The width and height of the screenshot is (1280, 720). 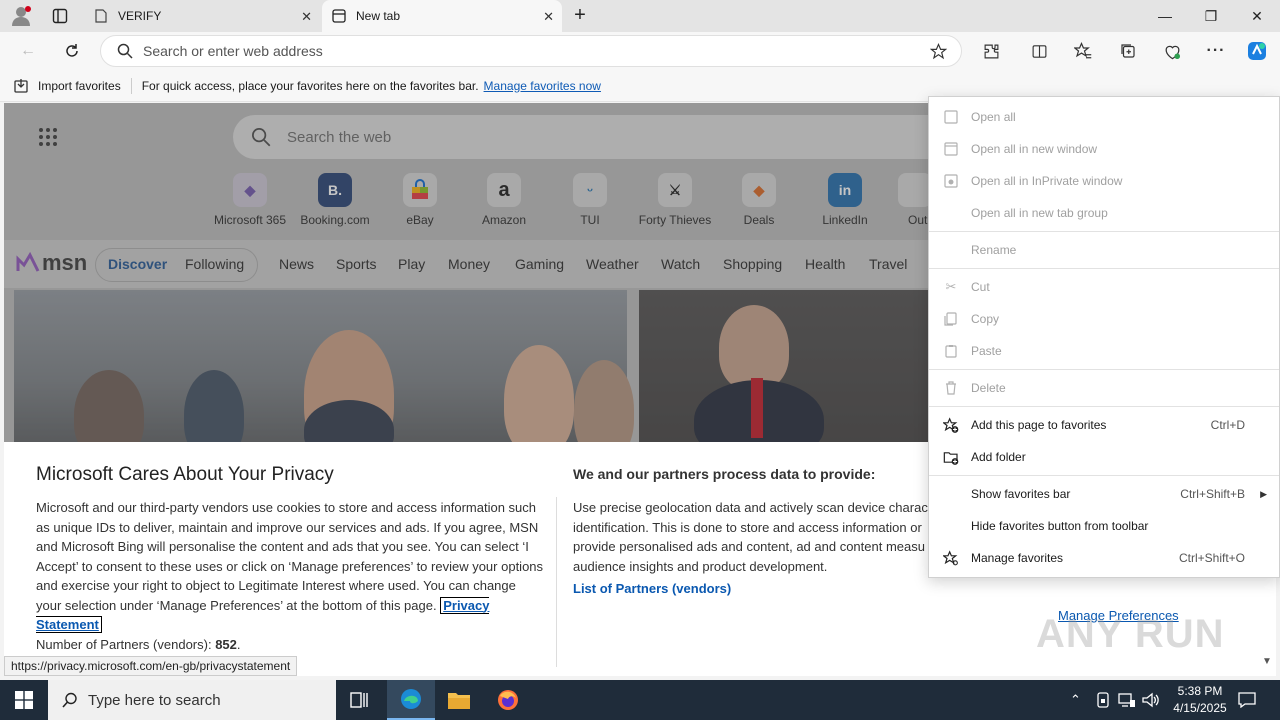 What do you see at coordinates (1083, 51) in the screenshot?
I see `favorites-icon` at bounding box center [1083, 51].